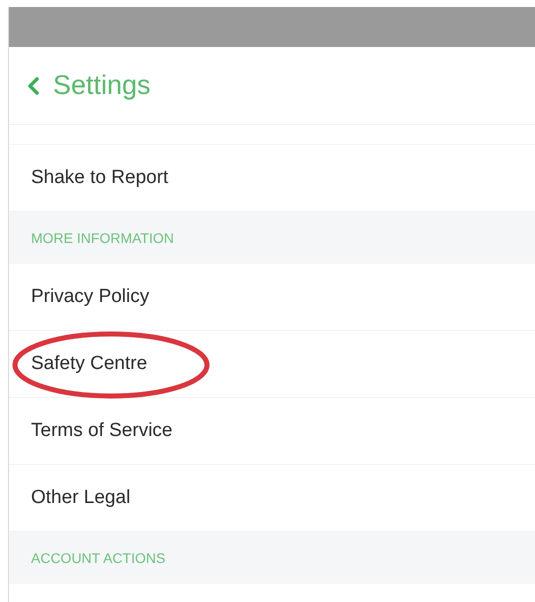 The image size is (535, 602). I want to click on header-title: Settings, so click(102, 85).